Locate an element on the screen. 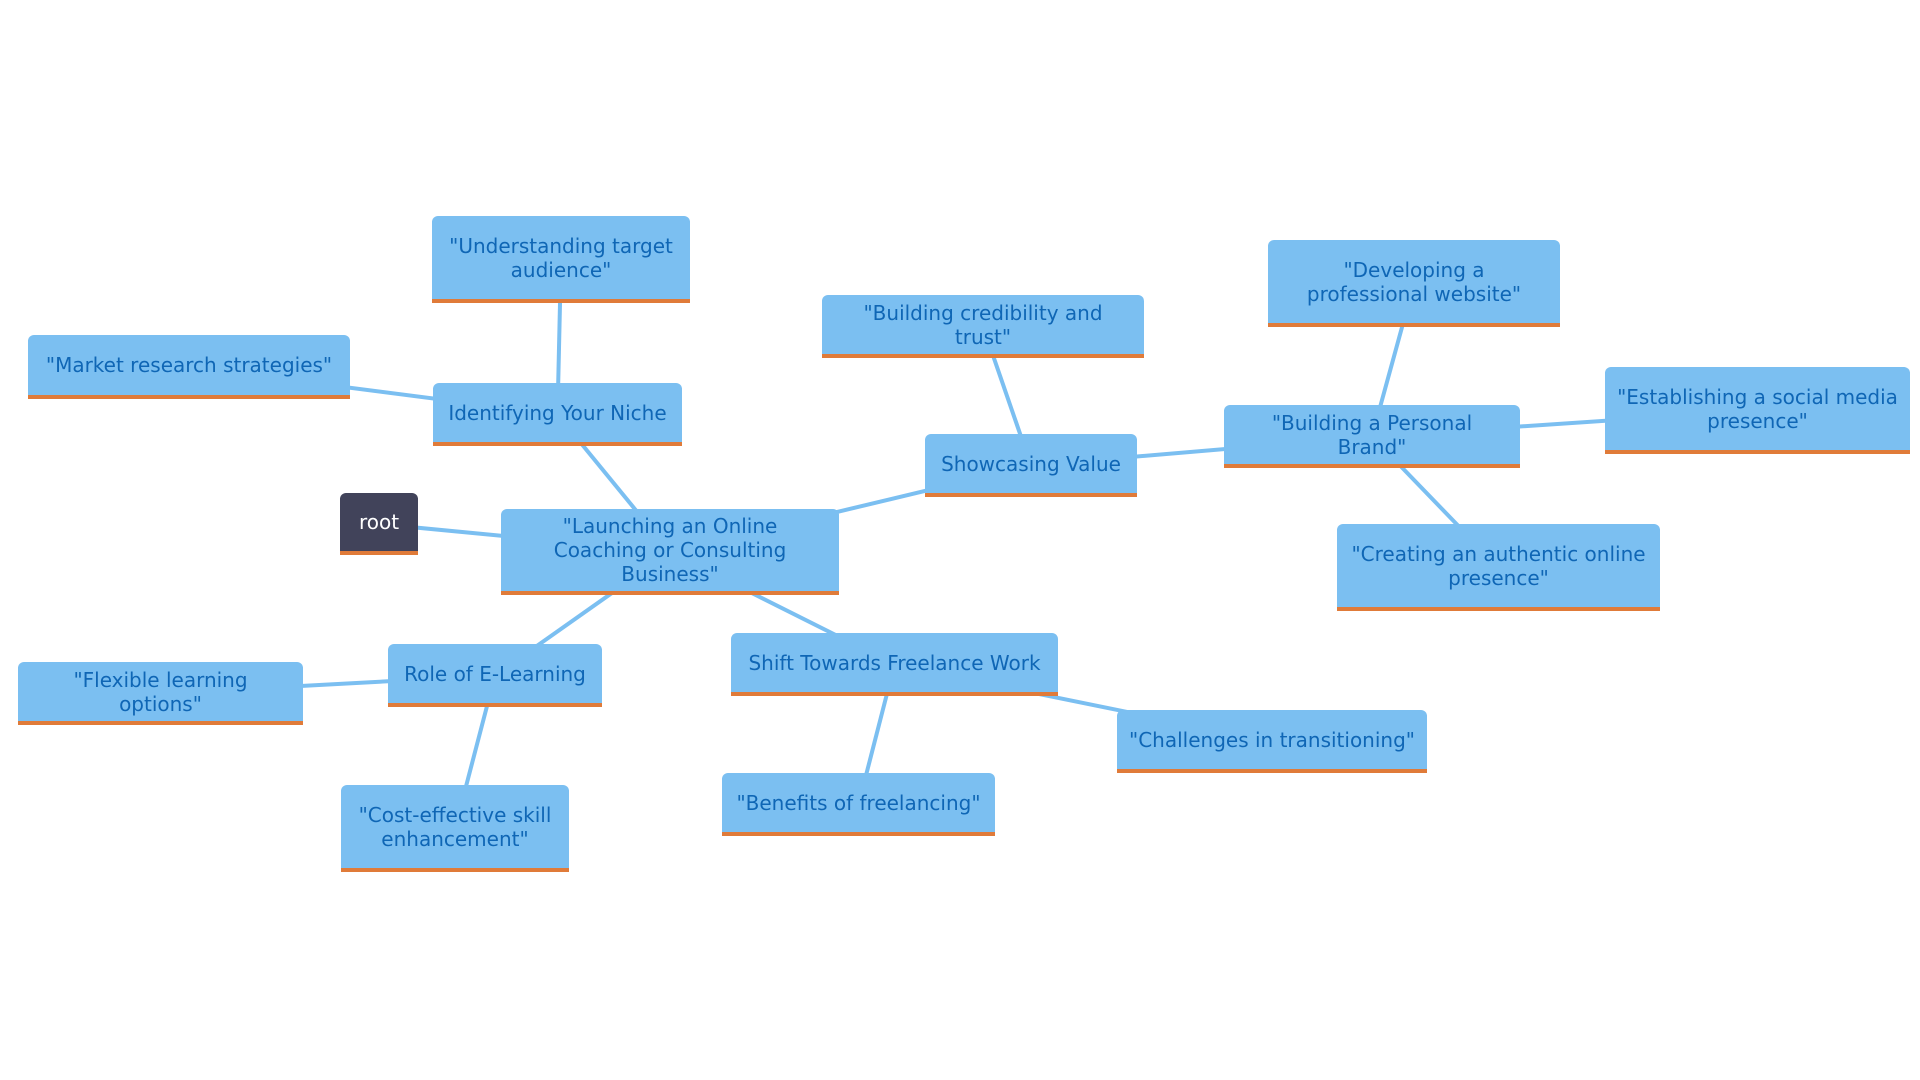 The image size is (1920, 1080). node-label: "Building credibility and trust" is located at coordinates (983, 324).